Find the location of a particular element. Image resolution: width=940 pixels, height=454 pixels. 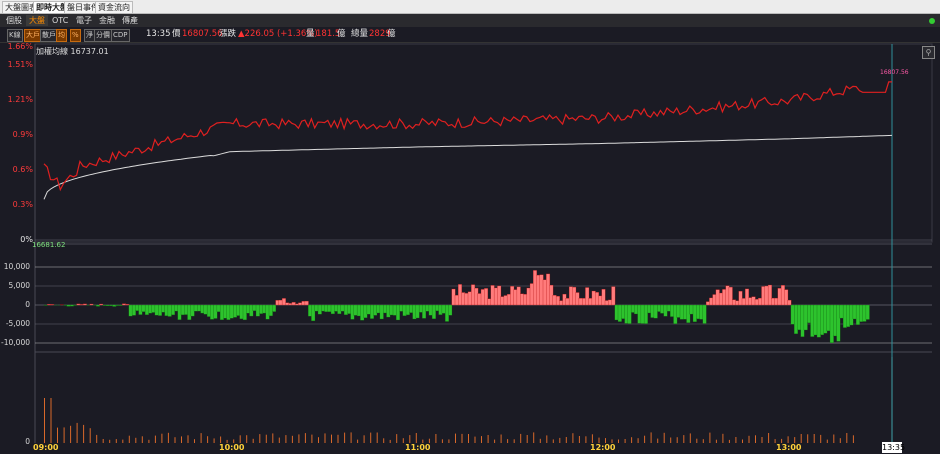

y-tick-label: 1.66% is located at coordinates (20, 46).